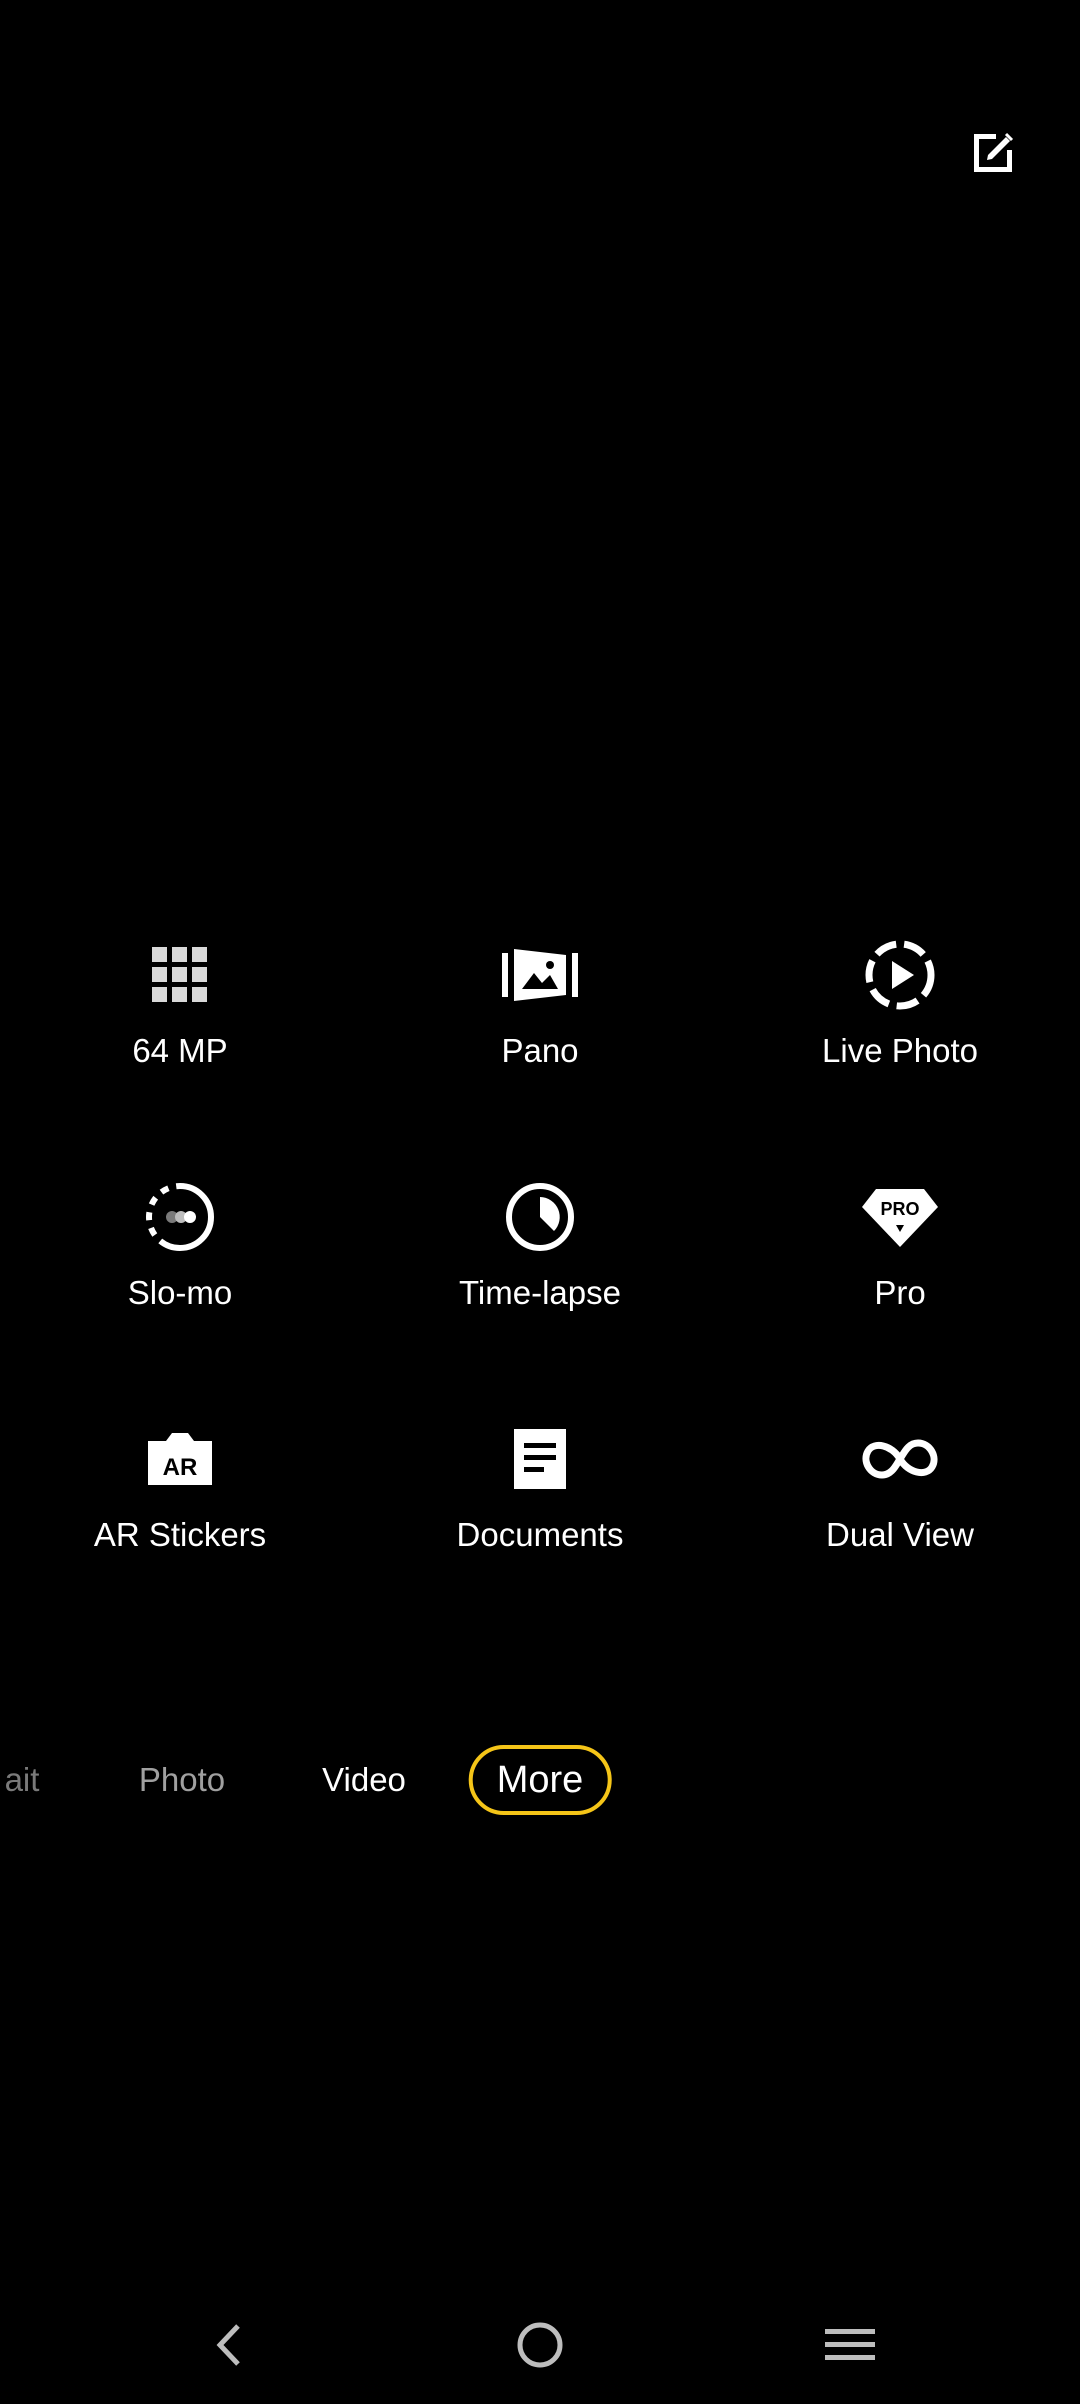 The height and width of the screenshot is (2404, 1080). I want to click on tab-photo: Photo, so click(182, 1780).